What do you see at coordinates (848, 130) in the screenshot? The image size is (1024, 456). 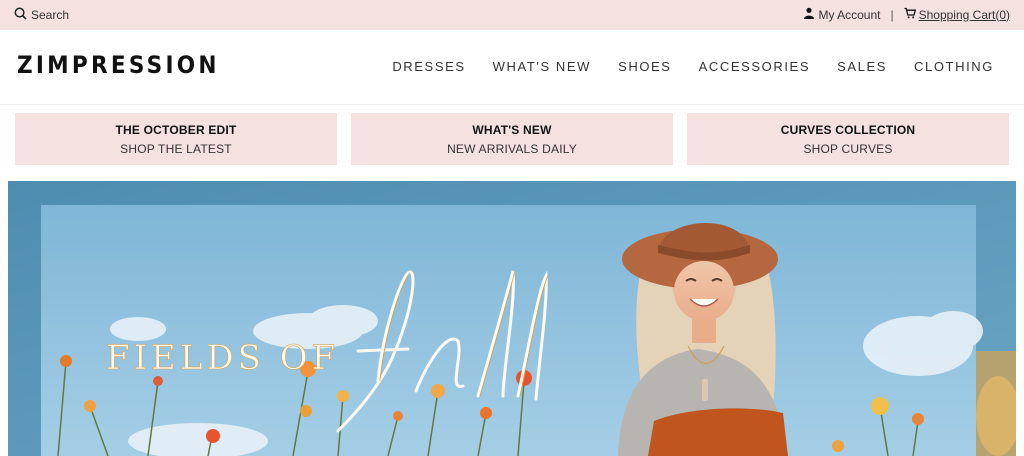 I see `promo-title: CURVES COLLECTION` at bounding box center [848, 130].